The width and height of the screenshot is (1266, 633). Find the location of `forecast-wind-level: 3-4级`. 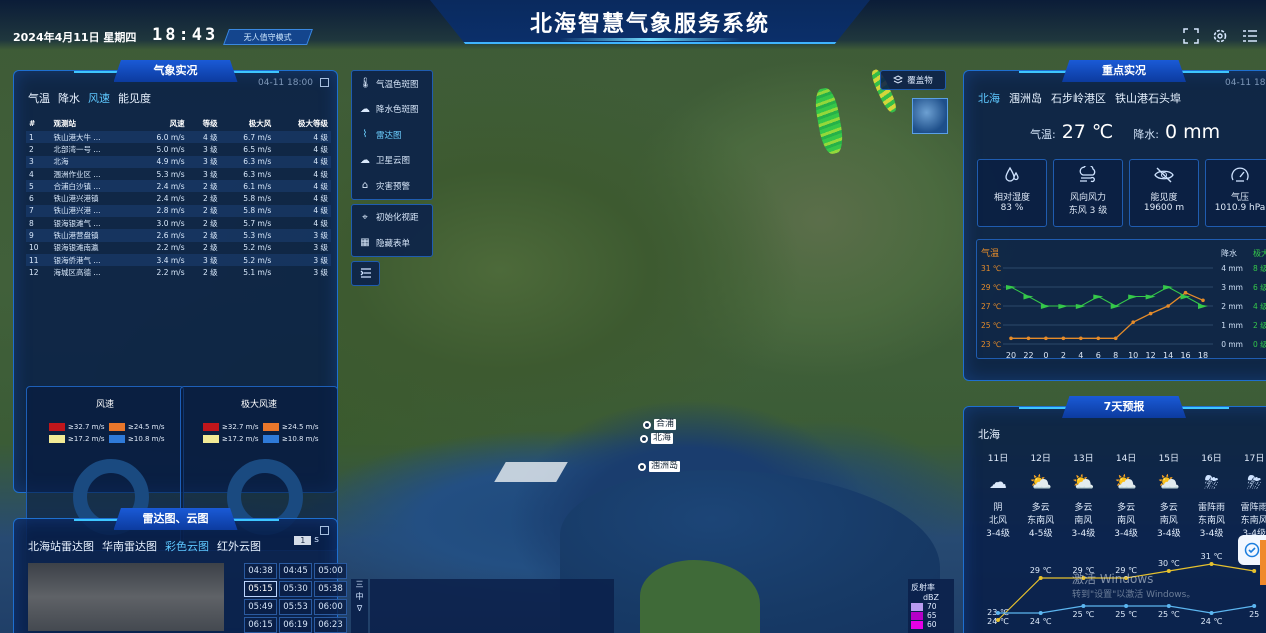

forecast-wind-level: 3-4级 is located at coordinates (1211, 534).